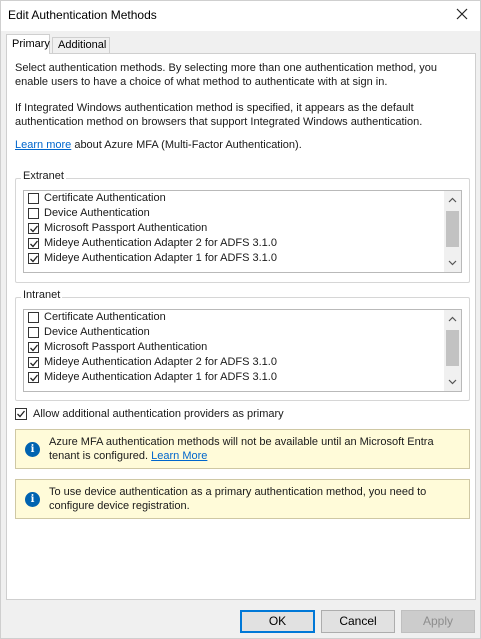 Image resolution: width=481 pixels, height=639 pixels. What do you see at coordinates (179, 456) in the screenshot?
I see `learn-more-info-link: Learn More` at bounding box center [179, 456].